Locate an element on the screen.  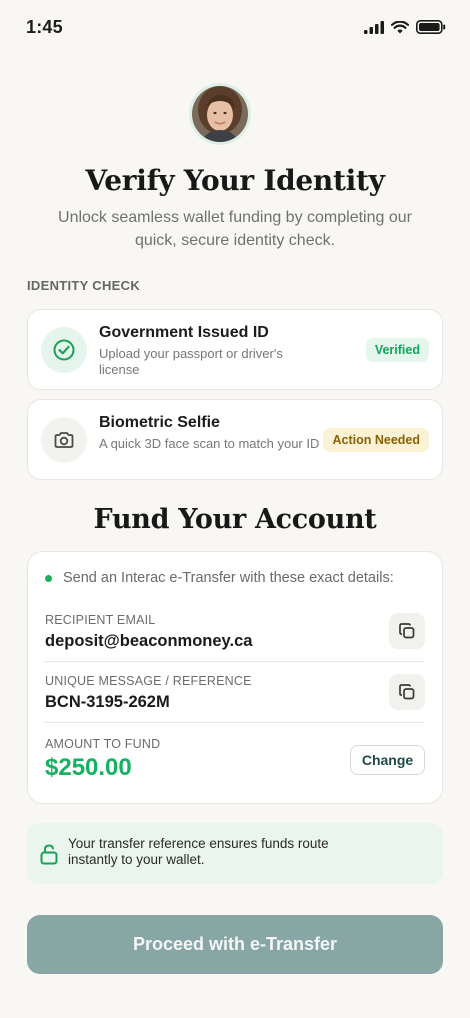
fund-account-title: Fund Your Account is located at coordinates (235, 519).